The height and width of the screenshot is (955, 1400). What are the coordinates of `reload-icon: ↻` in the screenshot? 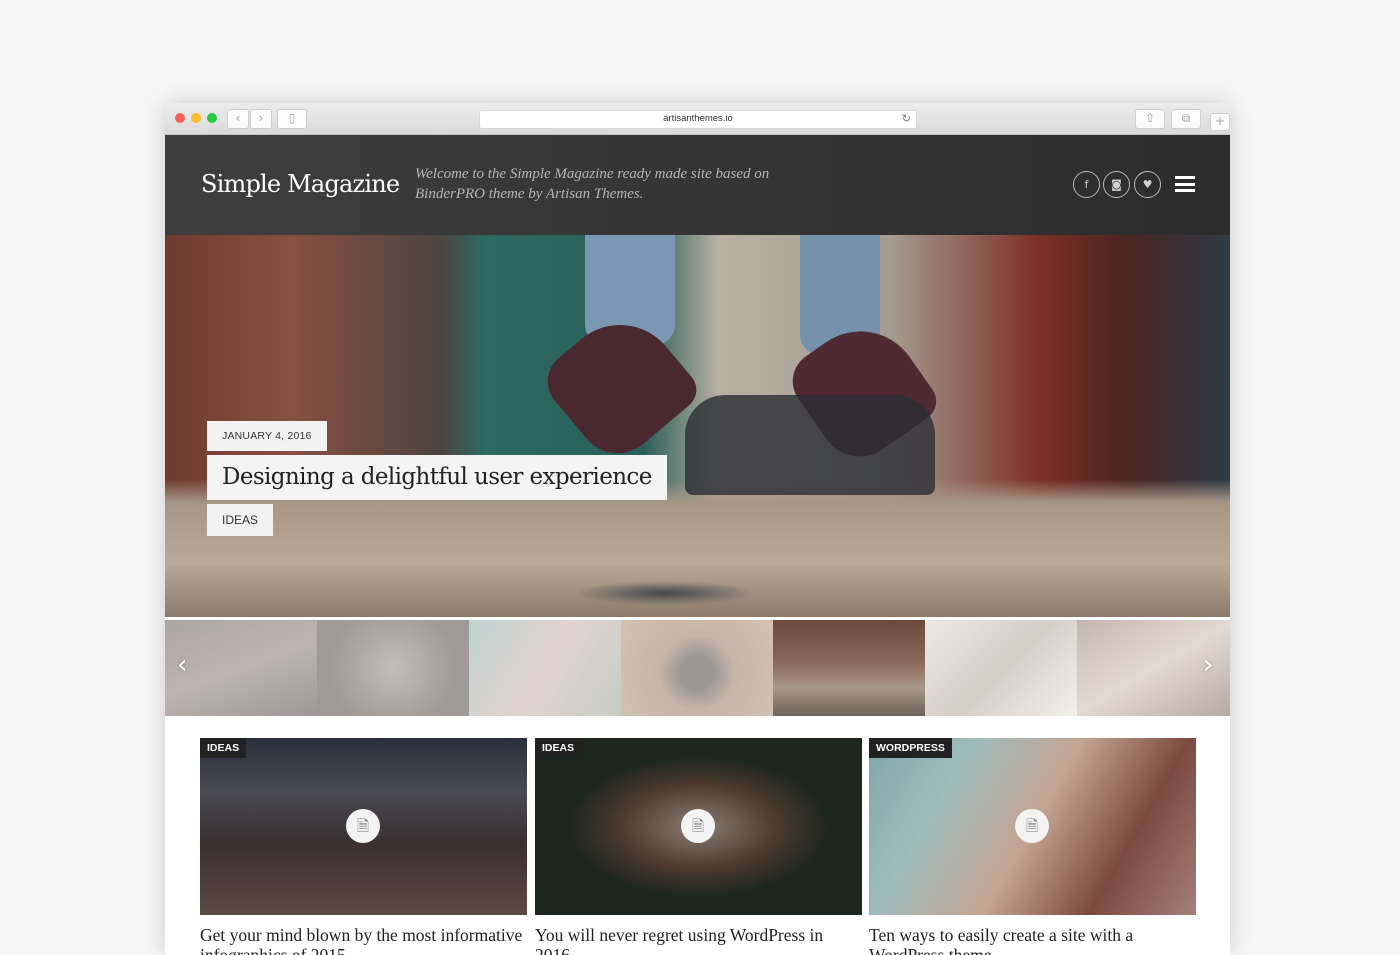 It's located at (906, 118).